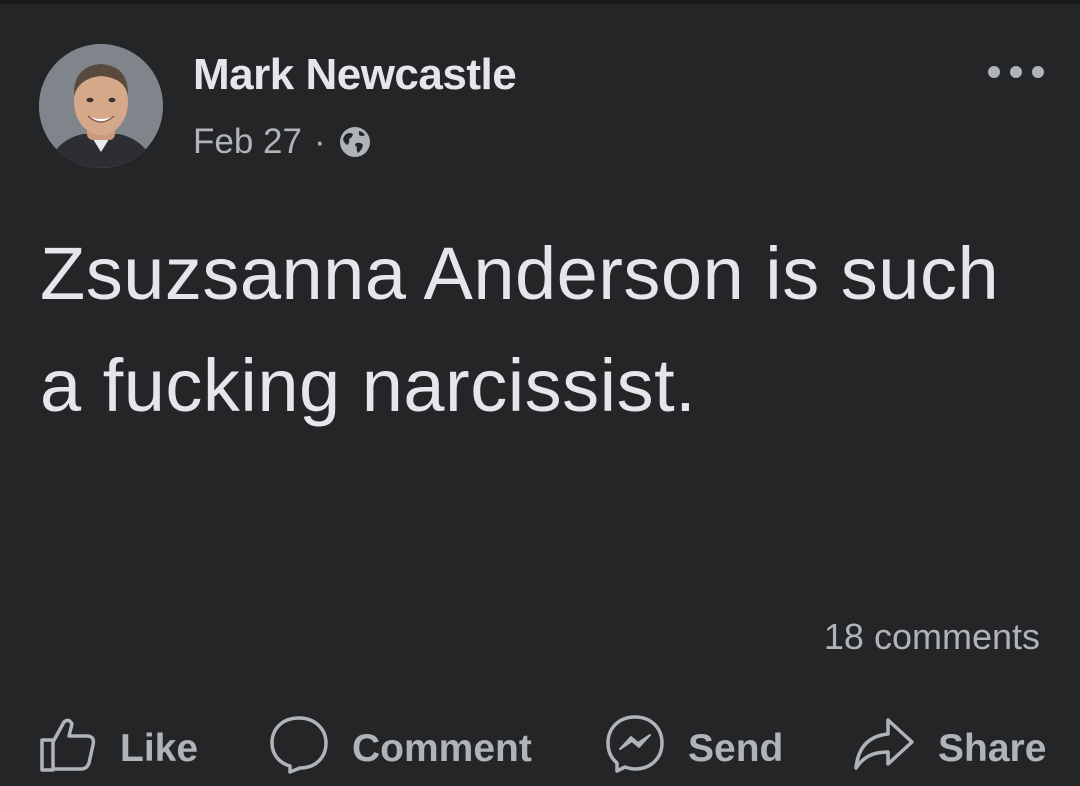  Describe the element at coordinates (635, 749) in the screenshot. I see `messenger-icon` at that location.